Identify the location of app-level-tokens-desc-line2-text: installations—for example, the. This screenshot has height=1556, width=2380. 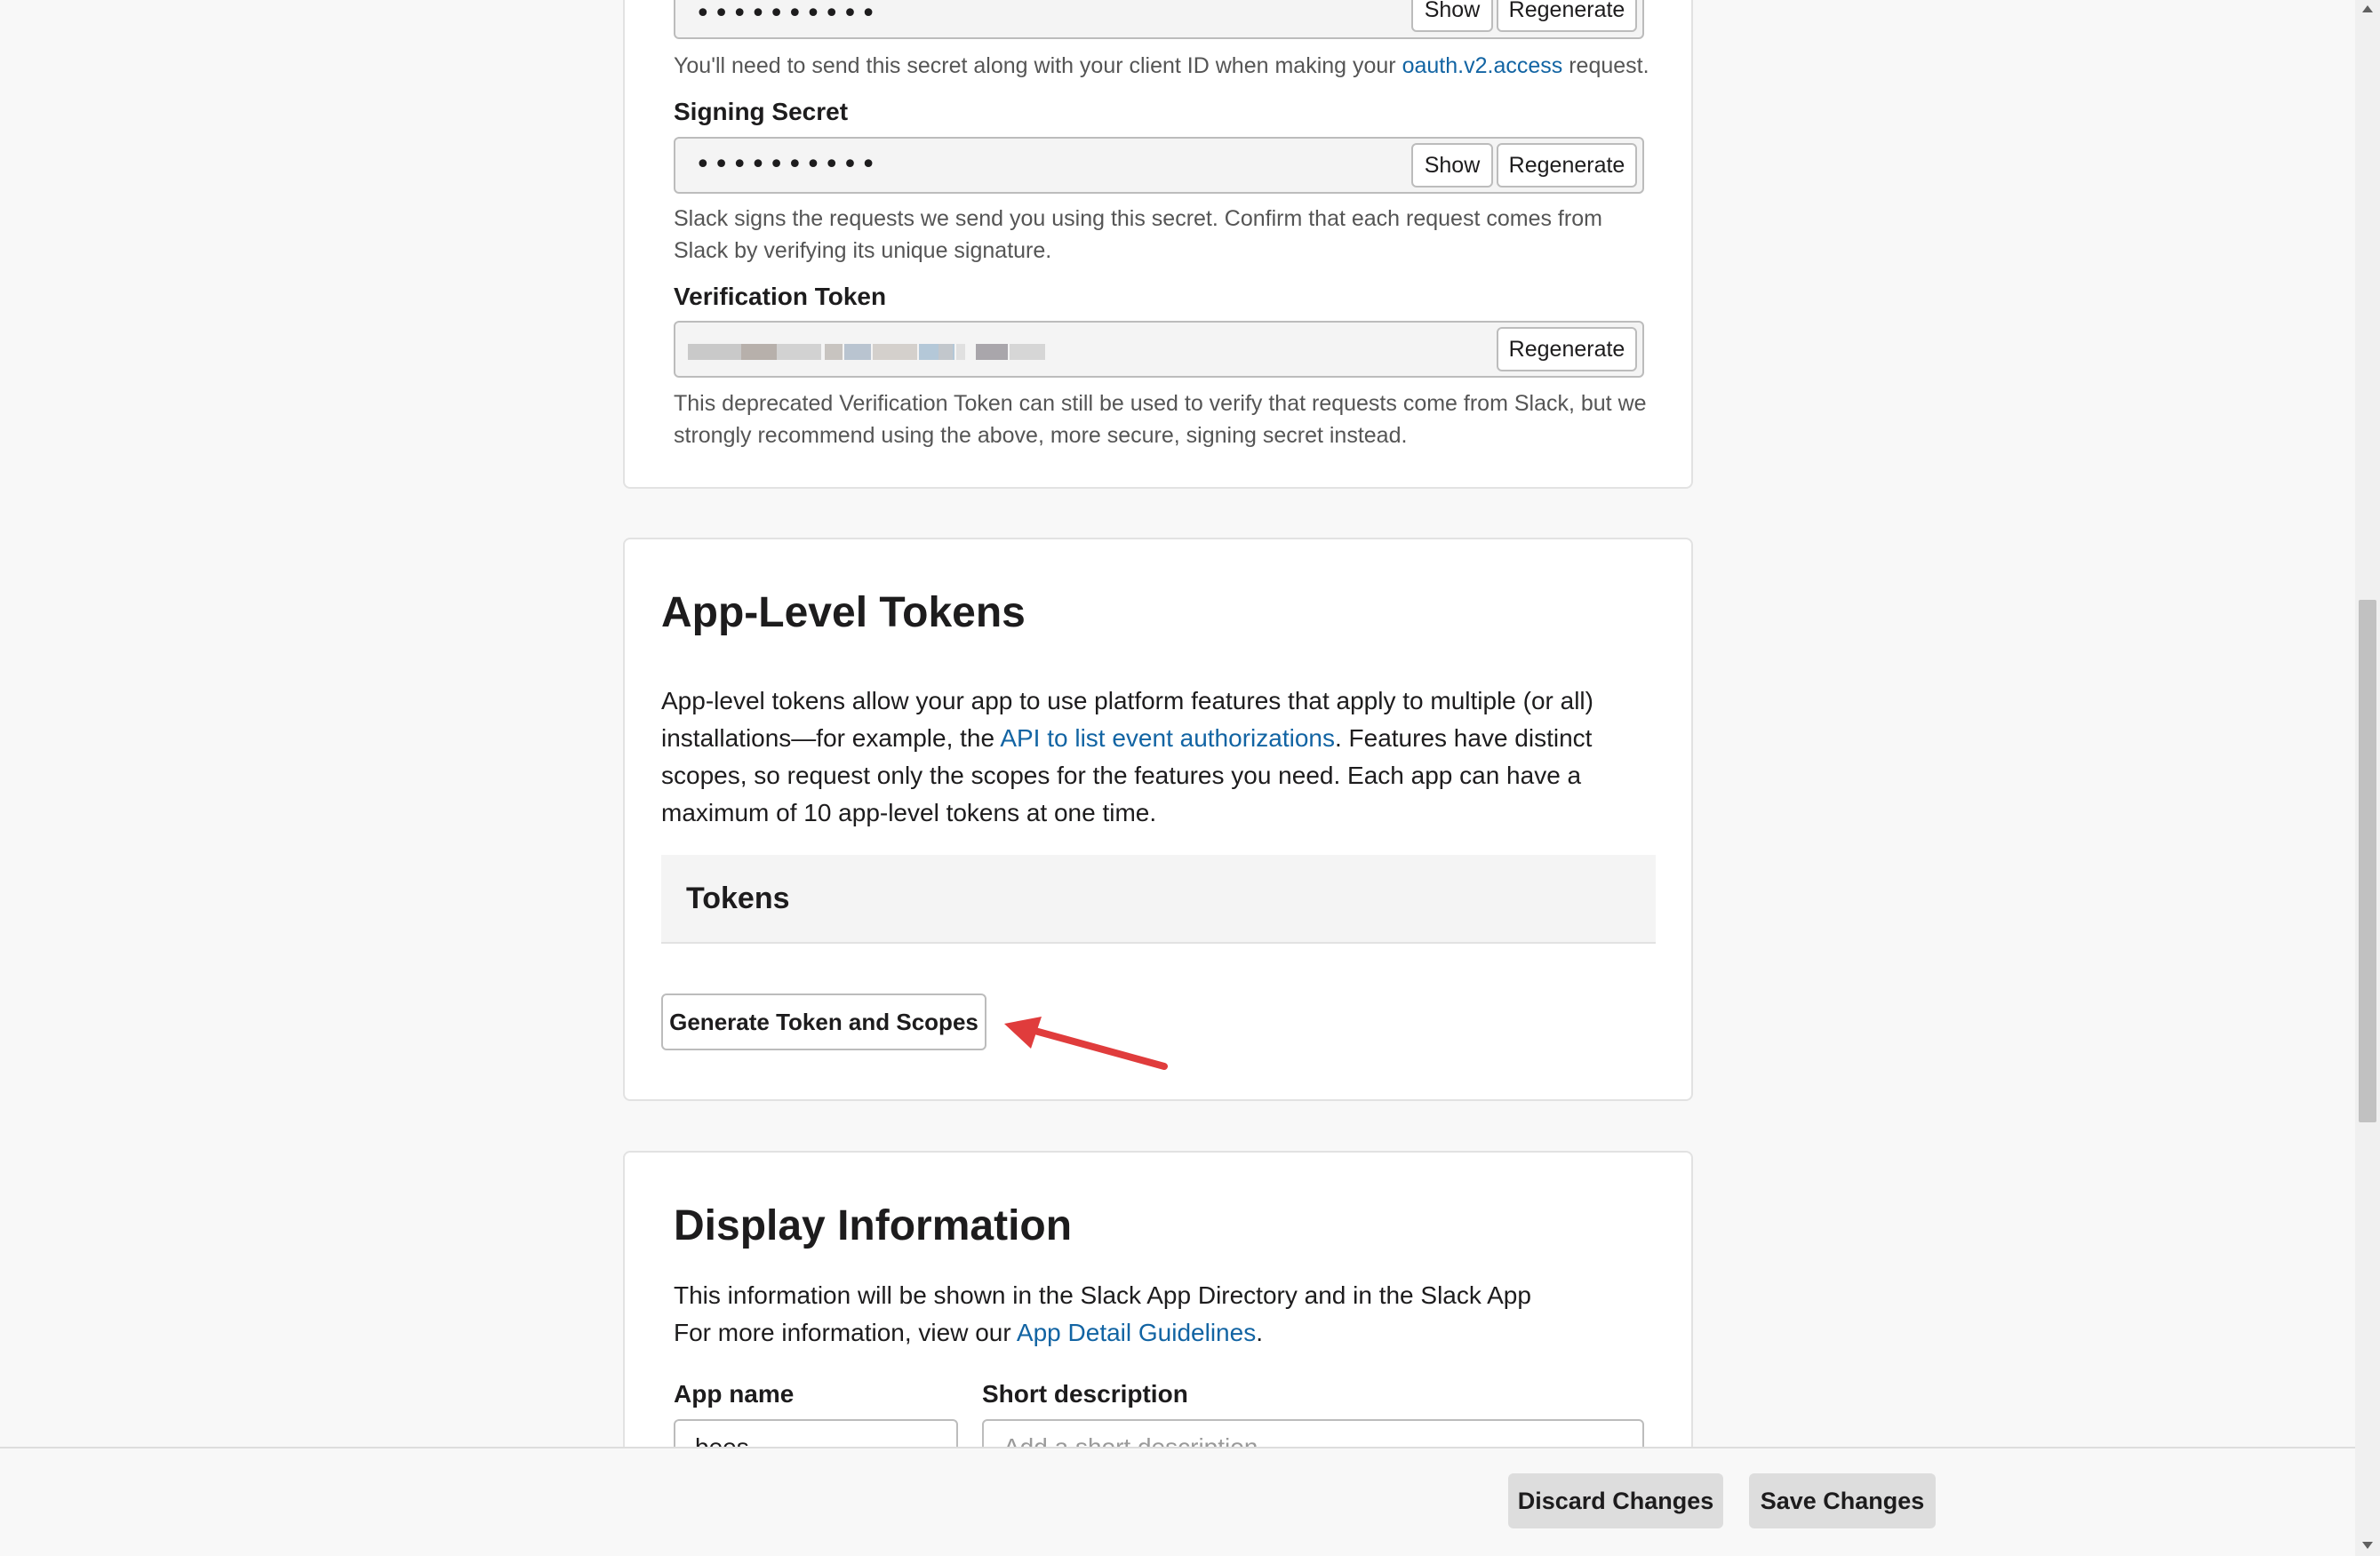
(831, 738).